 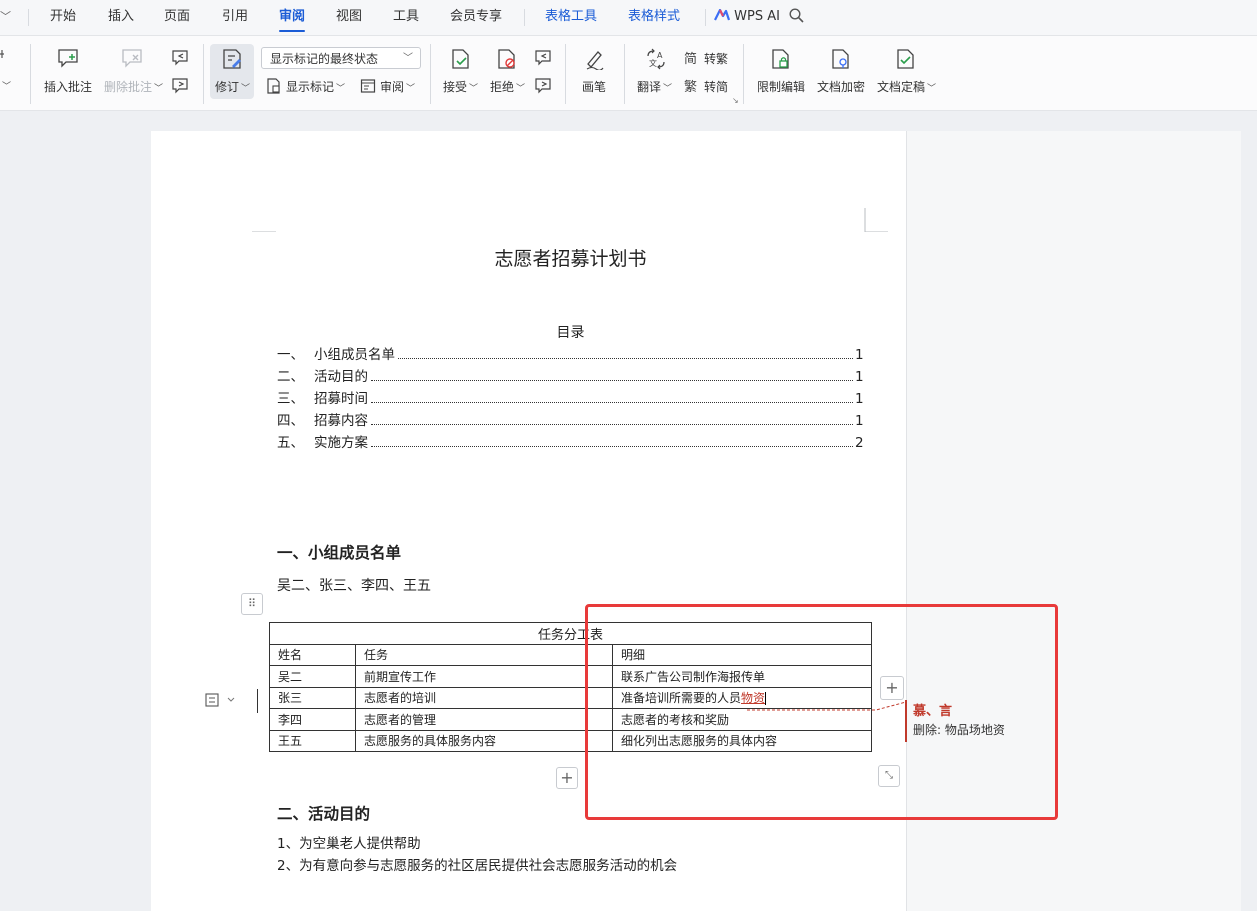 I want to click on toc-text: 实施方案, so click(x=341, y=443).